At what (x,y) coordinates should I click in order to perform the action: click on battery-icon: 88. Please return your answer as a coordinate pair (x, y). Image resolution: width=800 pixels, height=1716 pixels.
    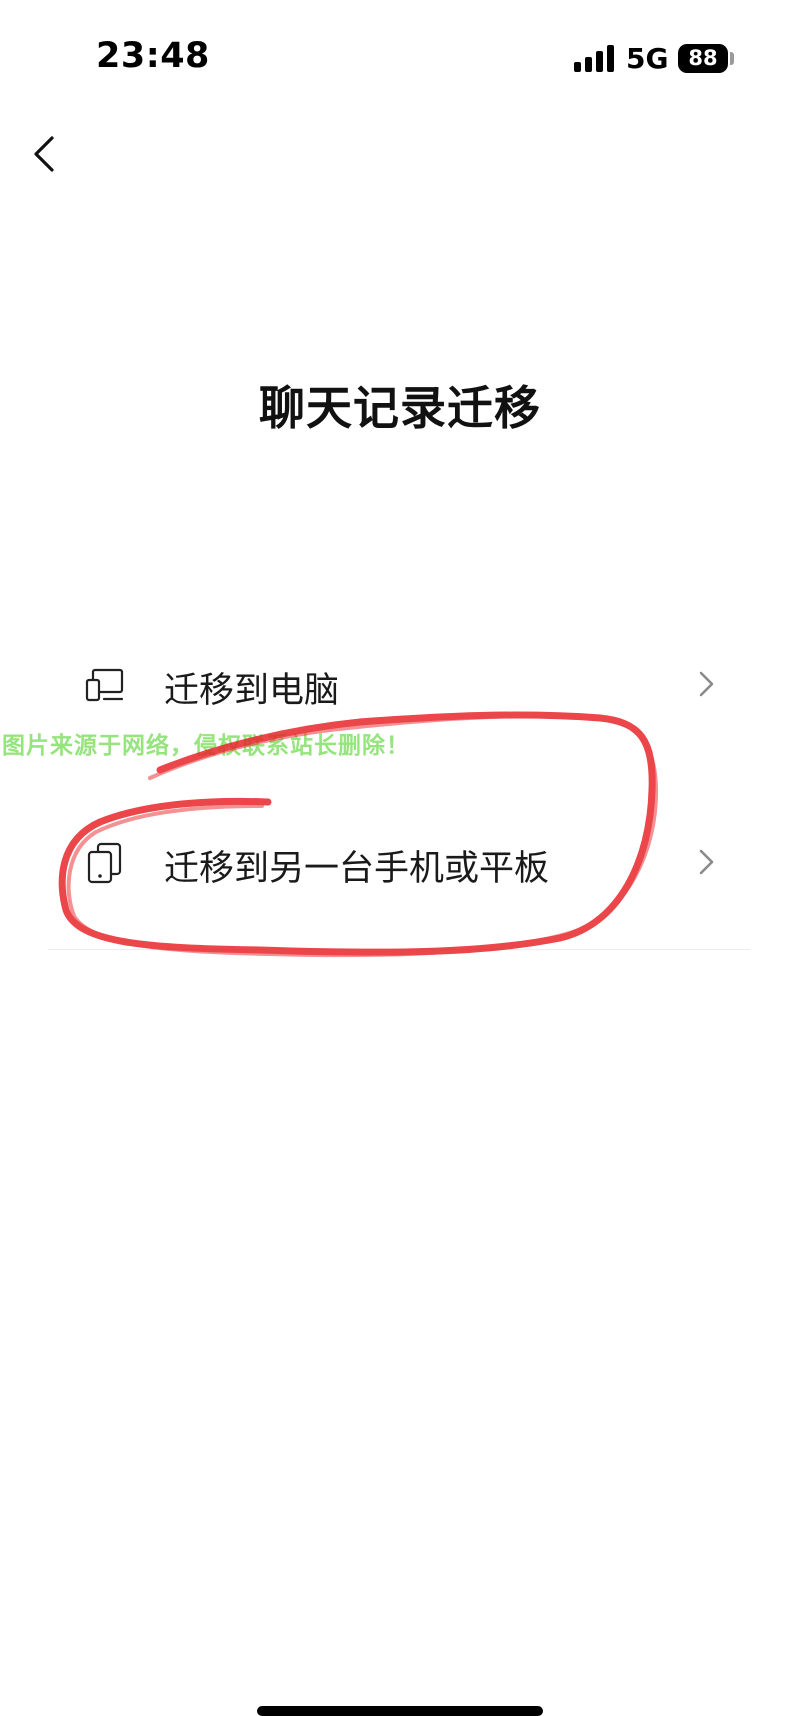
    Looking at the image, I should click on (703, 58).